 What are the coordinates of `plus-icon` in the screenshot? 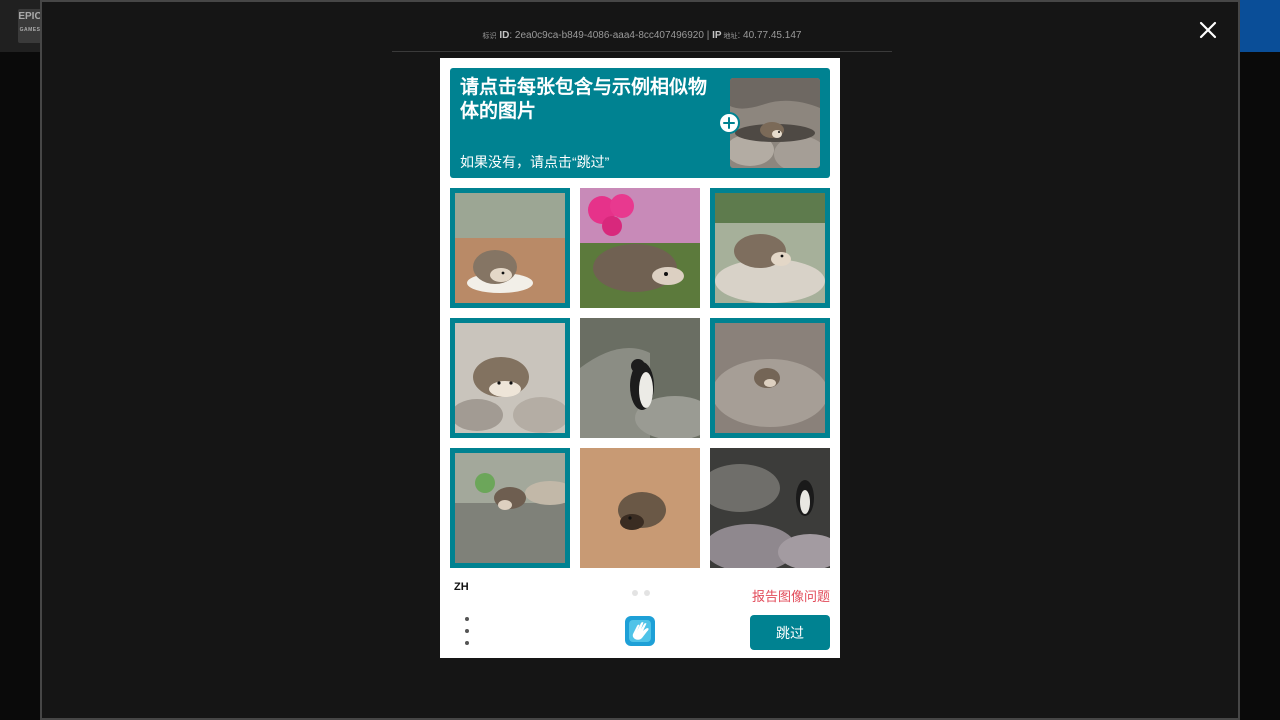 It's located at (729, 123).